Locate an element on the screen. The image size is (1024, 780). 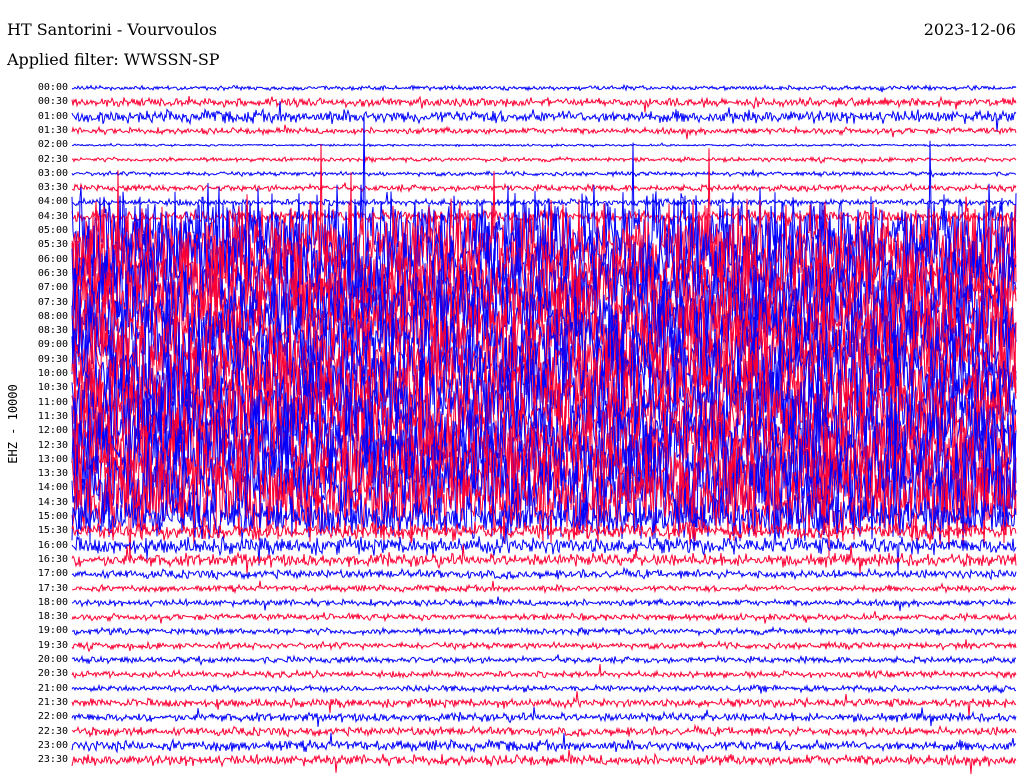
trace-row-1930 is located at coordinates (544, 646).